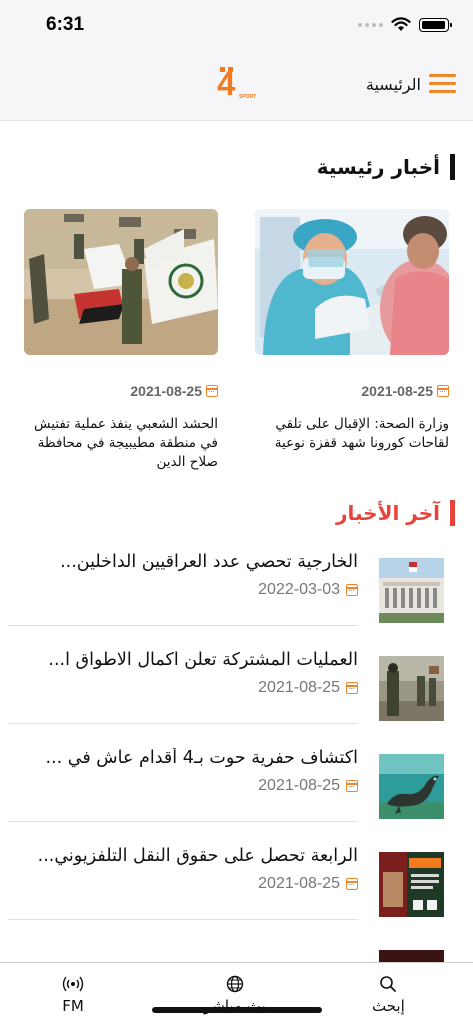 Image resolution: width=473 pixels, height=1024 pixels. I want to click on news-date-row: 2022-03-03, so click(308, 590).